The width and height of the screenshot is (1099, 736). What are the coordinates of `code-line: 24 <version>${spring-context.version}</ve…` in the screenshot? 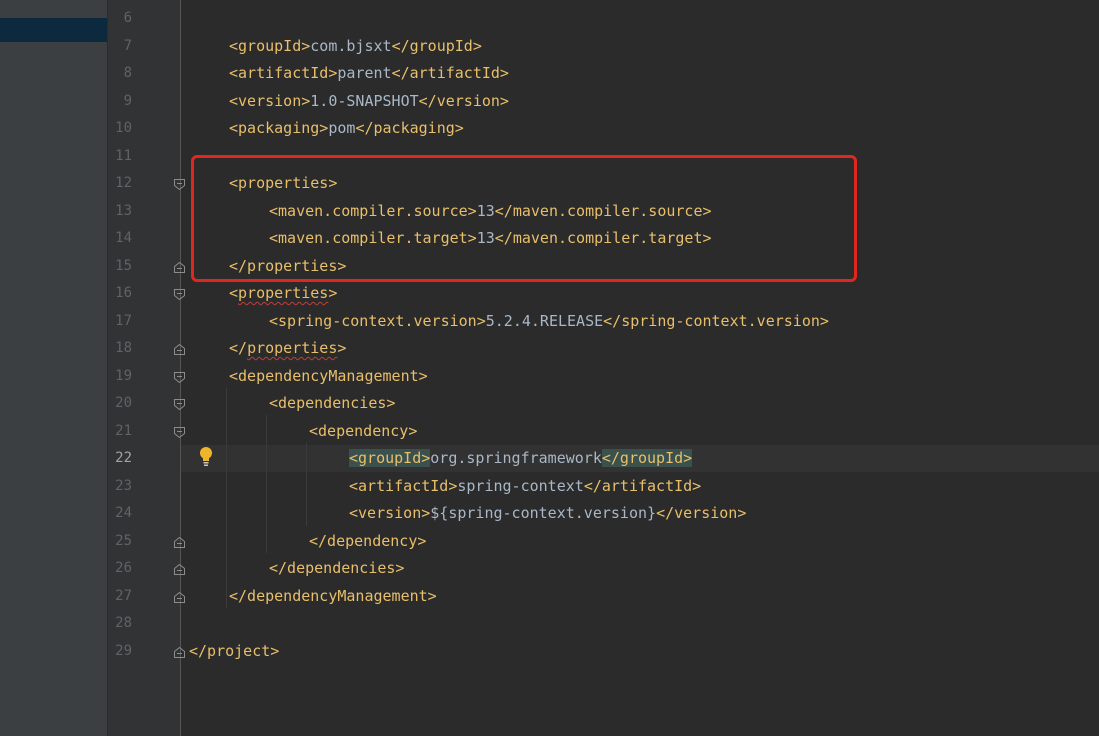 It's located at (549, 514).